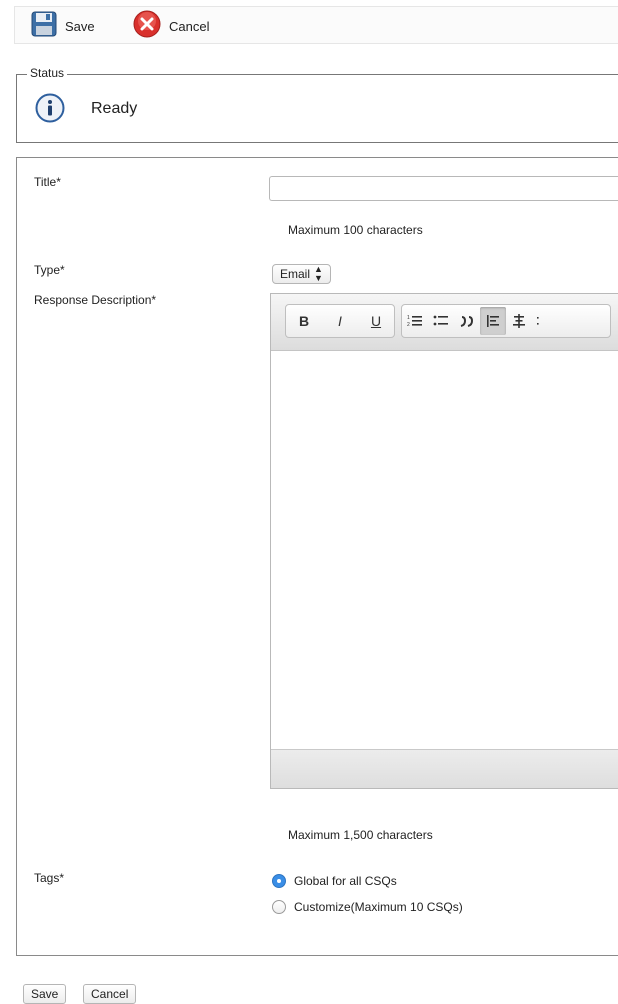  Describe the element at coordinates (355, 230) in the screenshot. I see `title-hint: Maximum 100 characters` at that location.